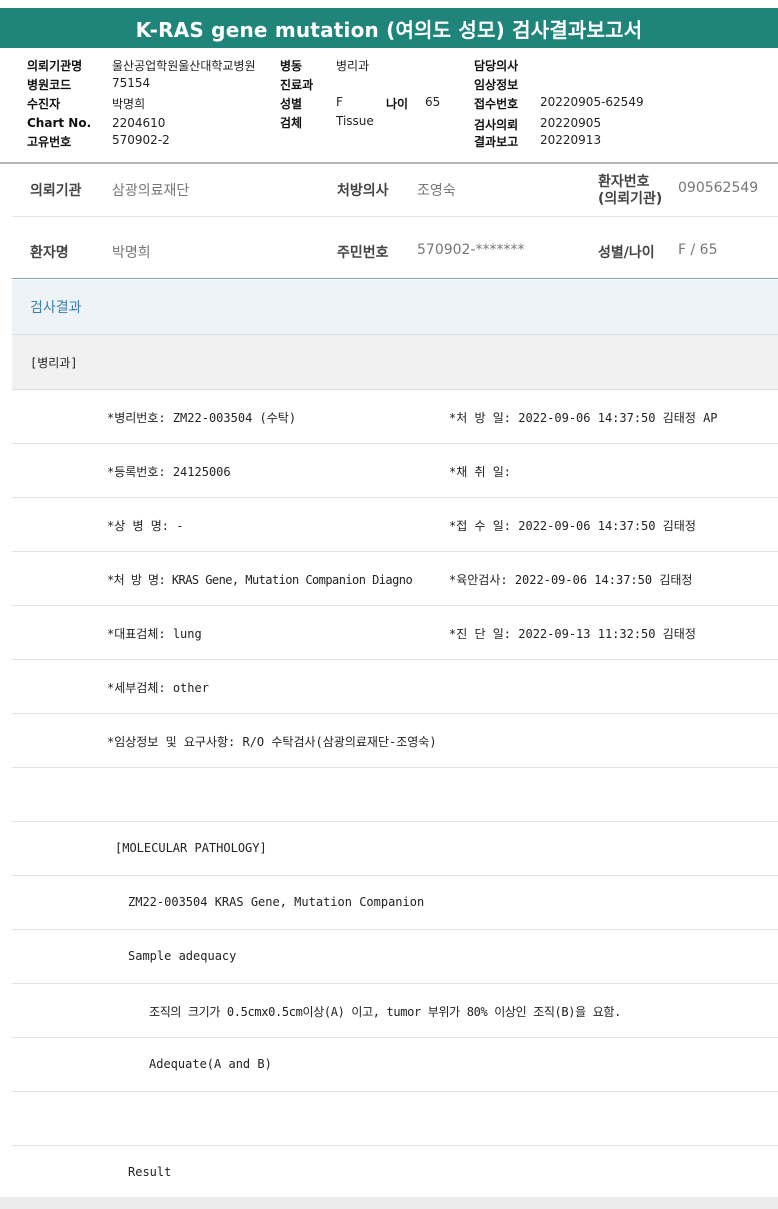 The height and width of the screenshot is (1209, 778). What do you see at coordinates (395, 957) in the screenshot?
I see `result-row: Sample adequacy` at bounding box center [395, 957].